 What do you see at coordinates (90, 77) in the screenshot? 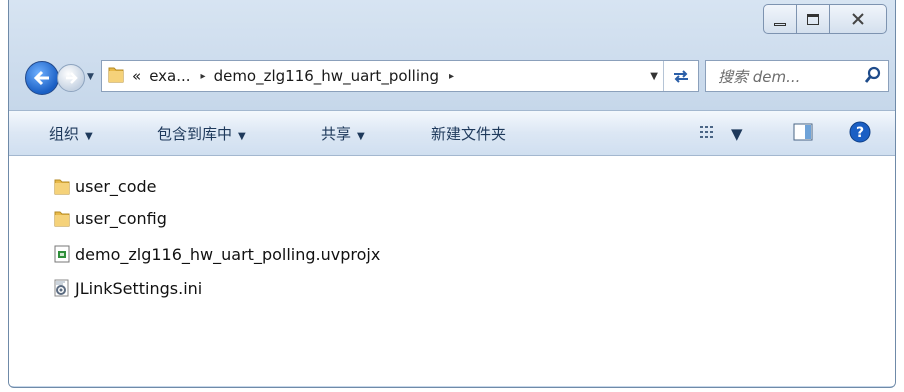
I see `recent-pages-dropdown: ▼` at bounding box center [90, 77].